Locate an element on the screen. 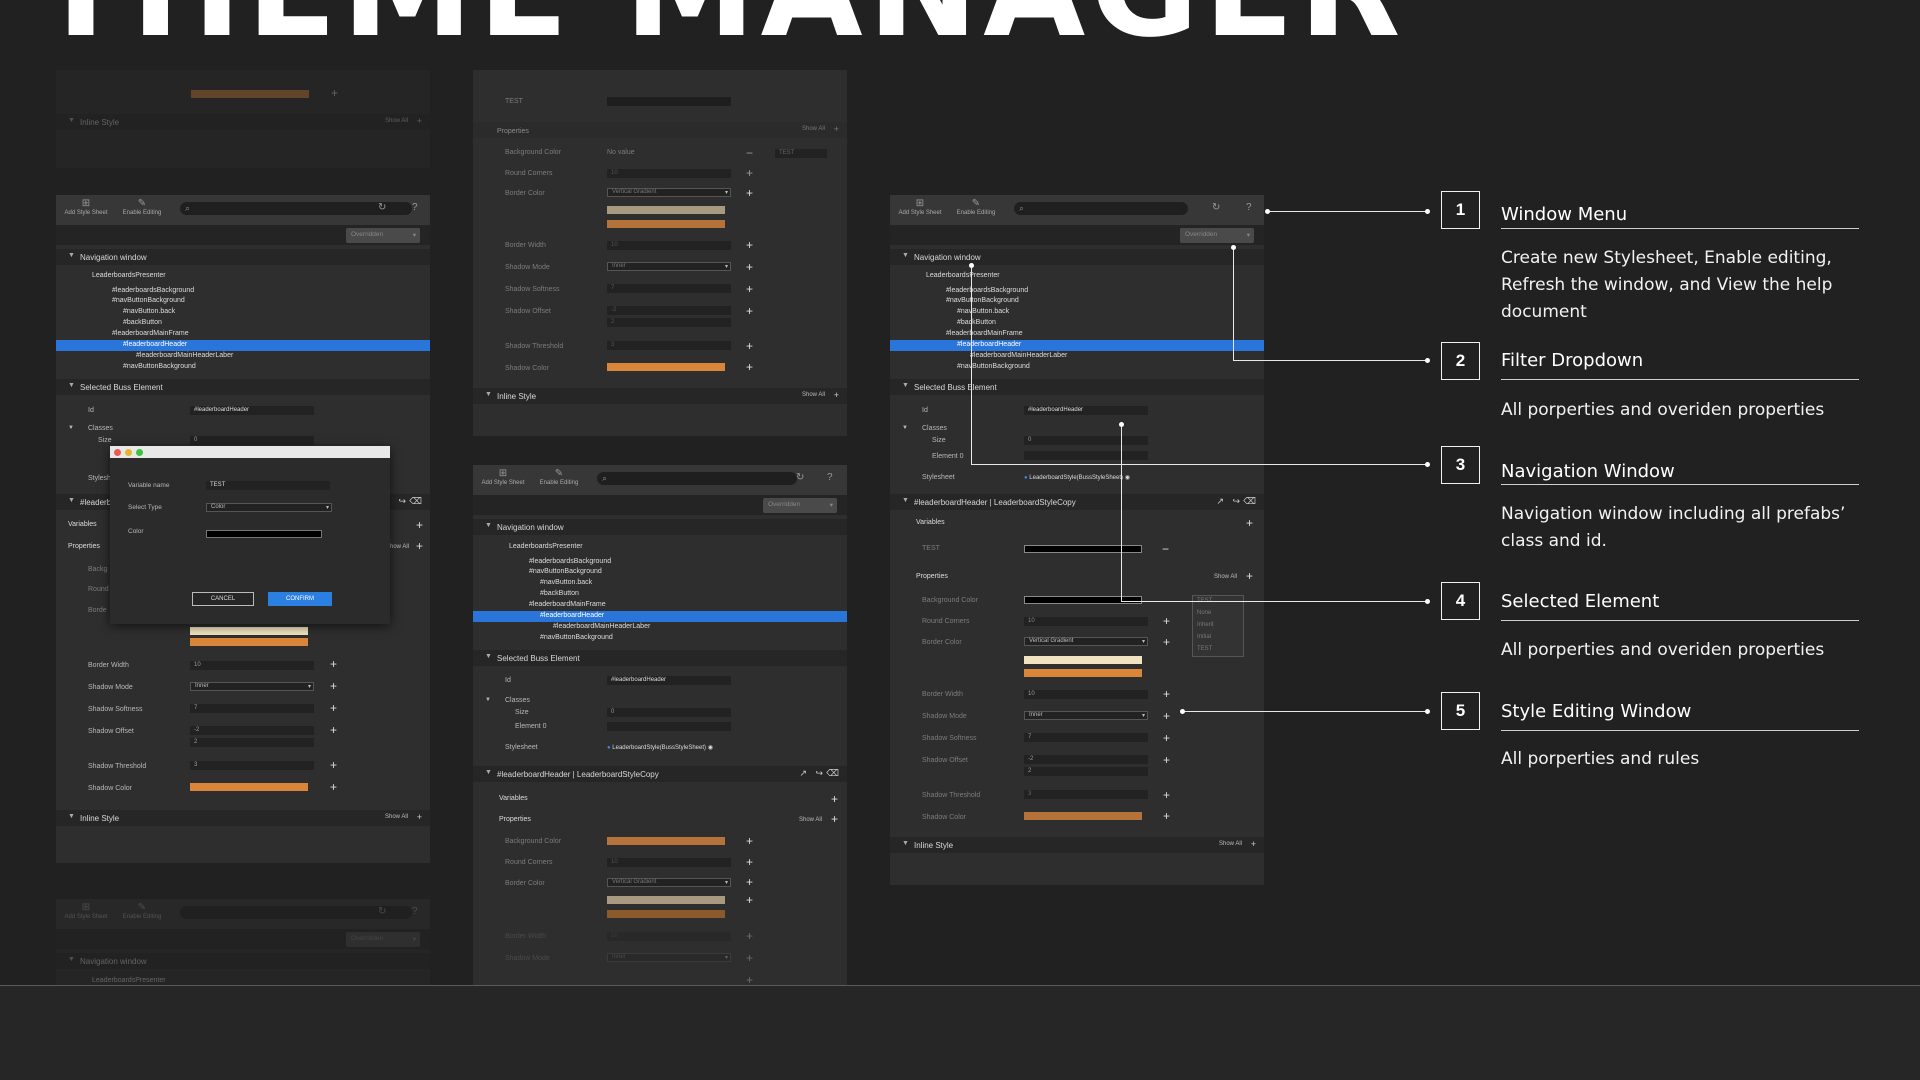 The height and width of the screenshot is (1080, 1920). legend-number: 2 is located at coordinates (1460, 361).